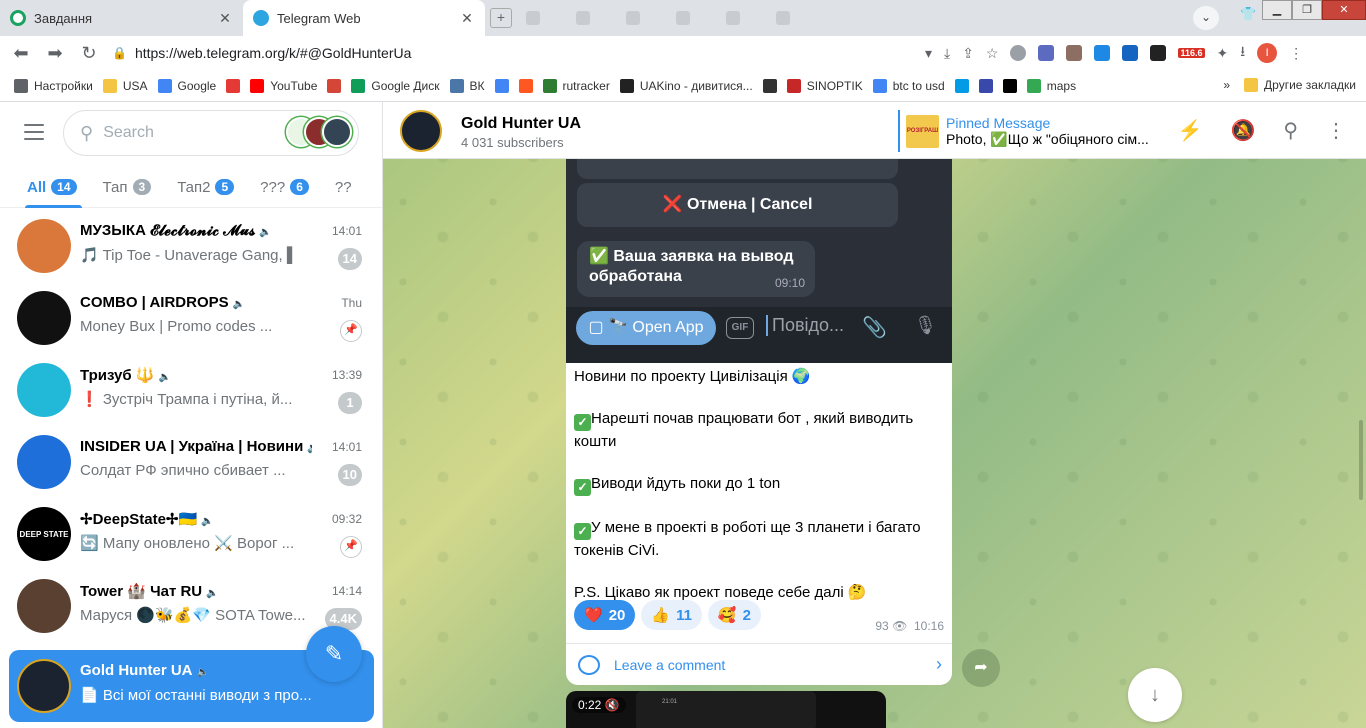  Describe the element at coordinates (337, 132) in the screenshot. I see `story-avatar` at that location.